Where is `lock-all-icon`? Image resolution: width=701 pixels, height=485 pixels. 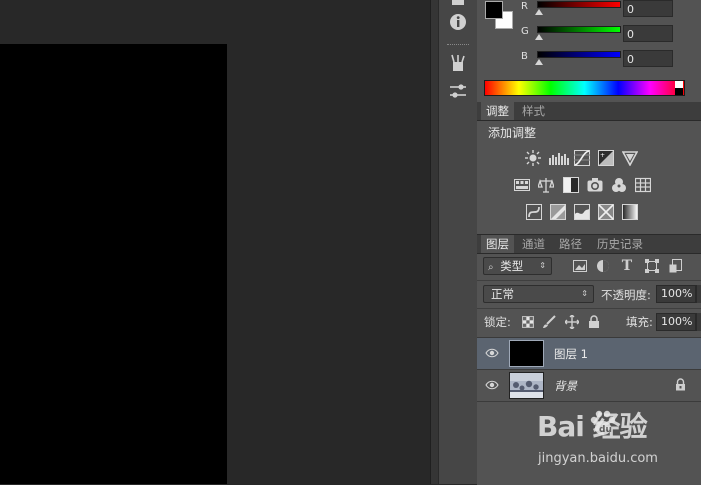
lock-all-icon is located at coordinates (594, 322).